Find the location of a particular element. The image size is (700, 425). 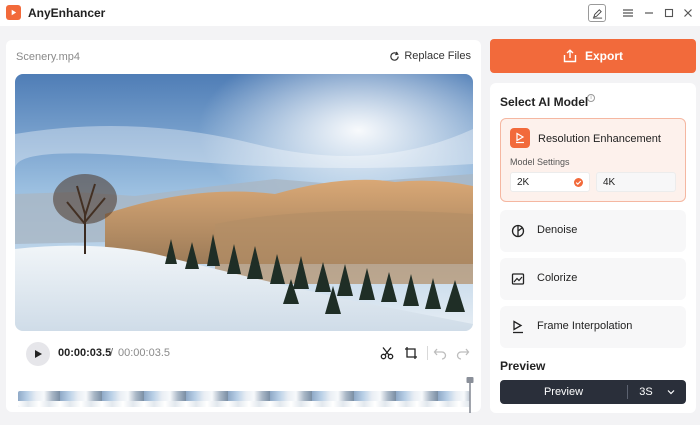

model-card-colorize: Colorize is located at coordinates (593, 279).